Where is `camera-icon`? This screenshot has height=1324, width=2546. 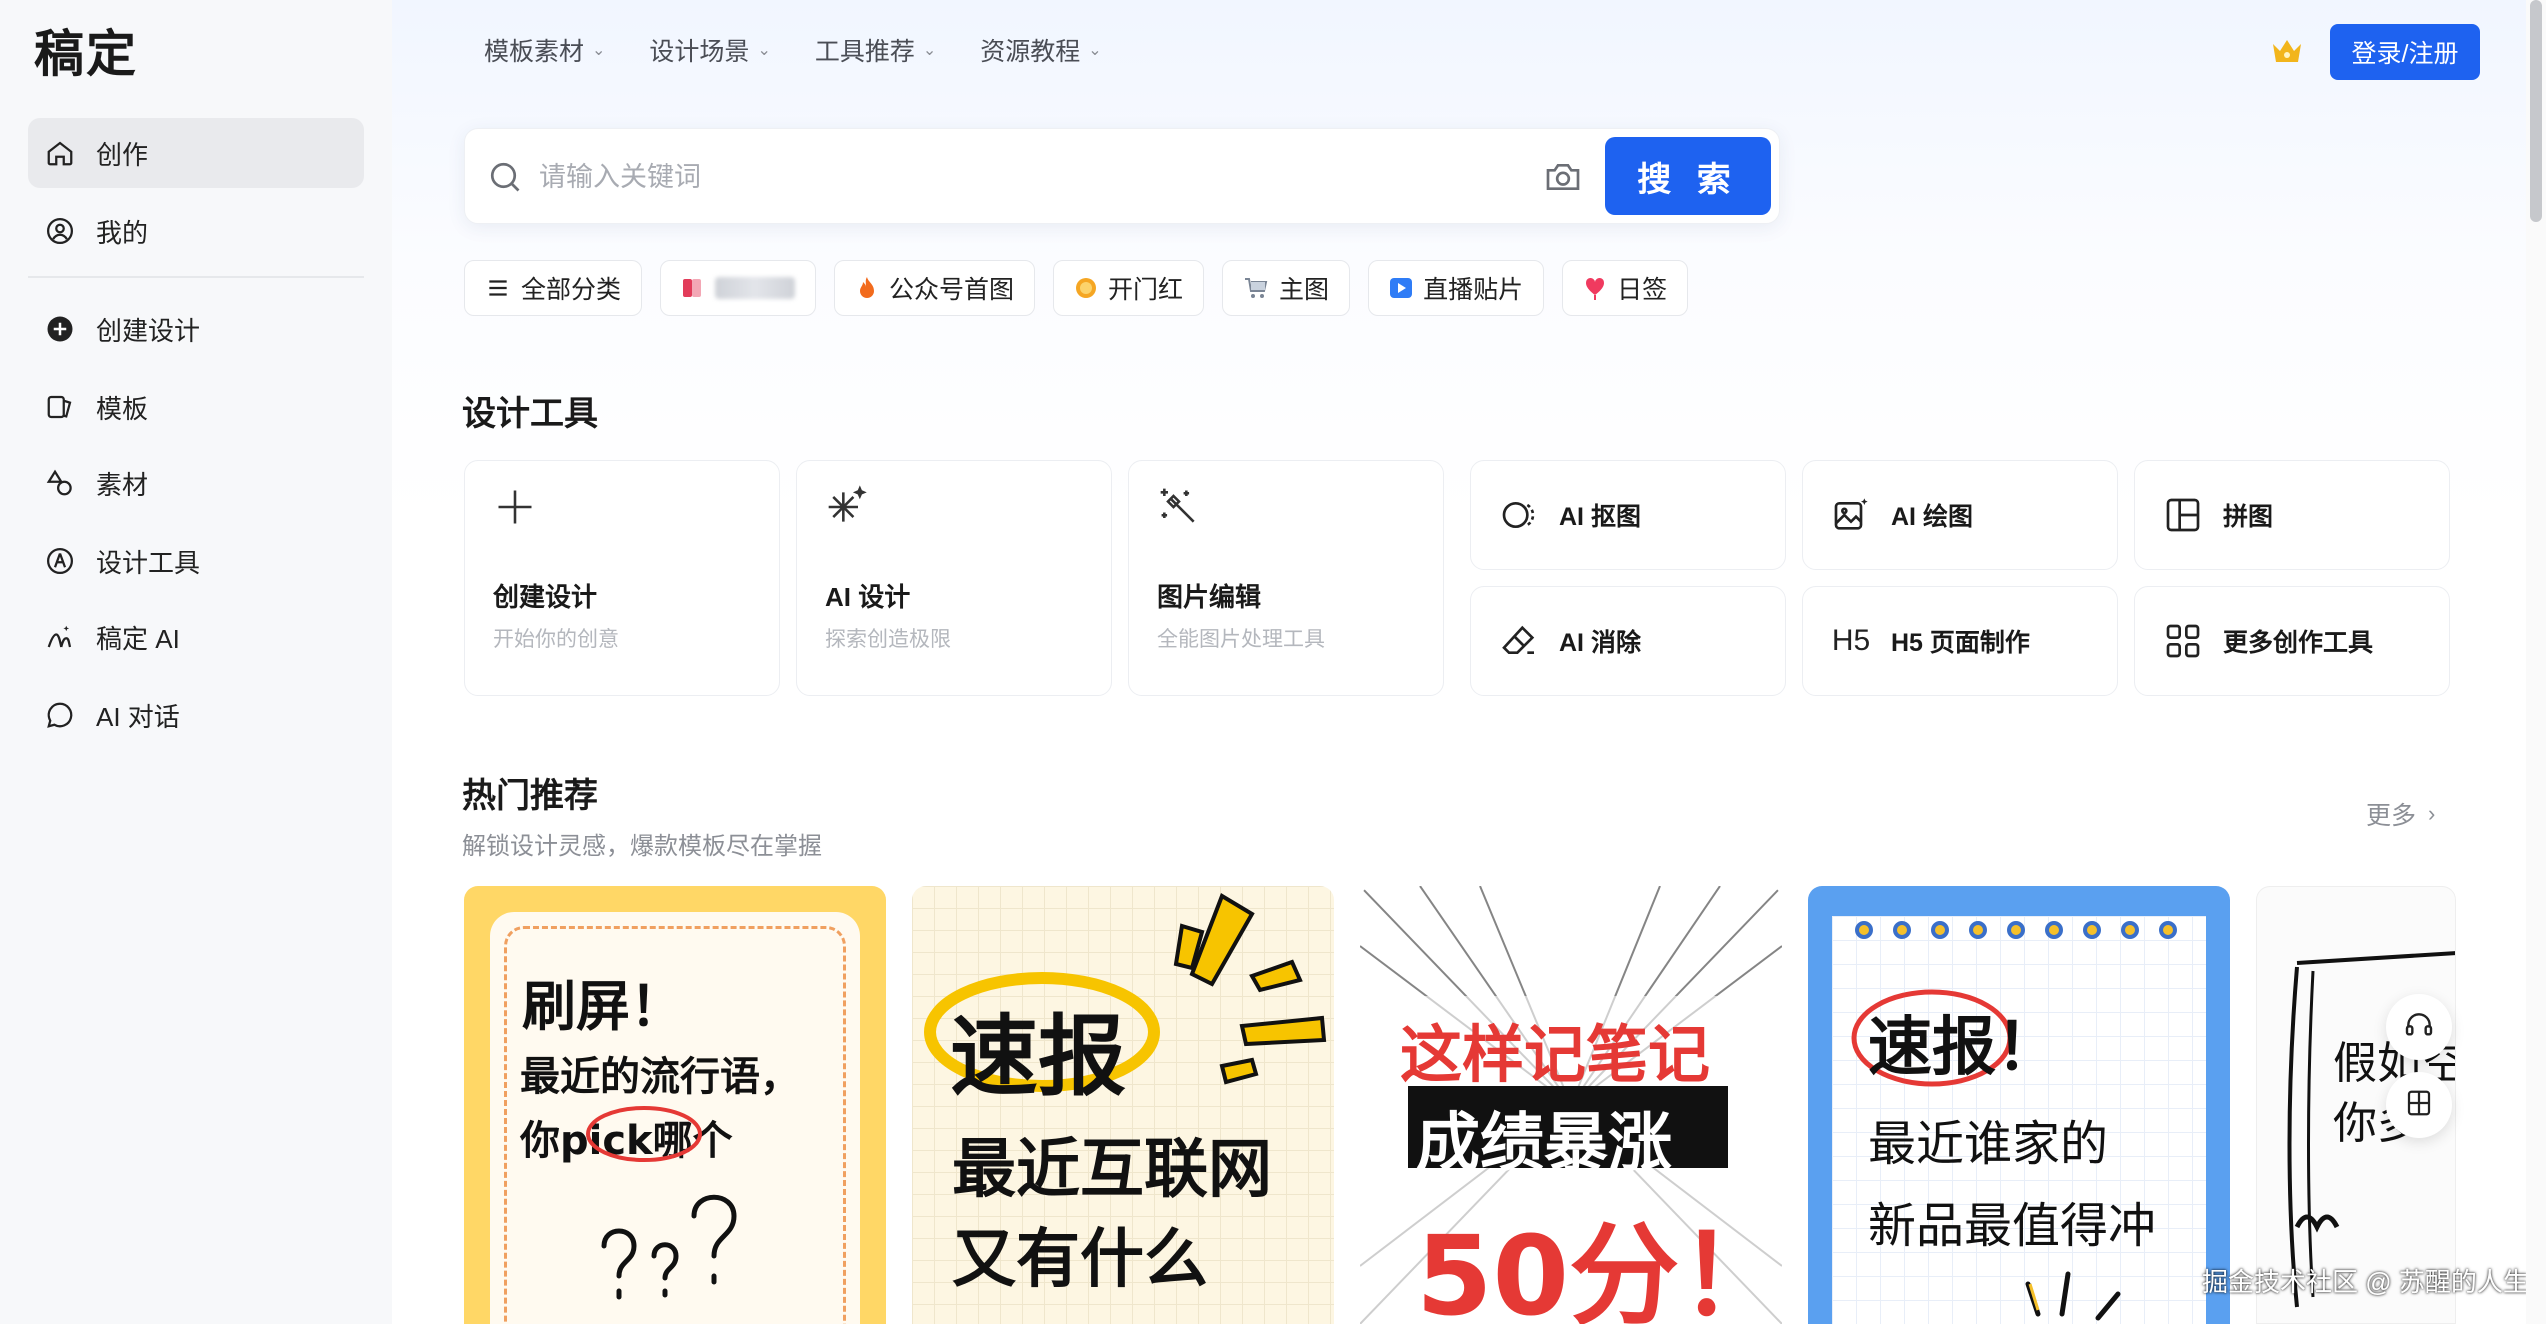 camera-icon is located at coordinates (1563, 177).